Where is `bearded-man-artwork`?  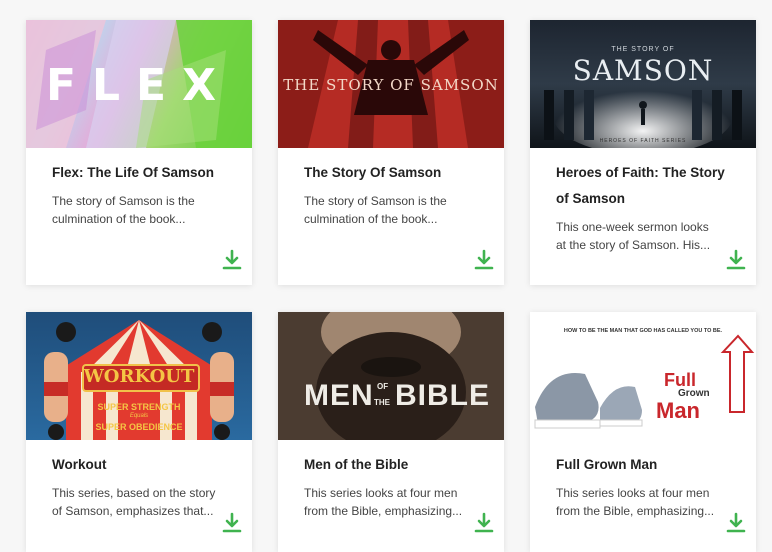 bearded-man-artwork is located at coordinates (391, 376).